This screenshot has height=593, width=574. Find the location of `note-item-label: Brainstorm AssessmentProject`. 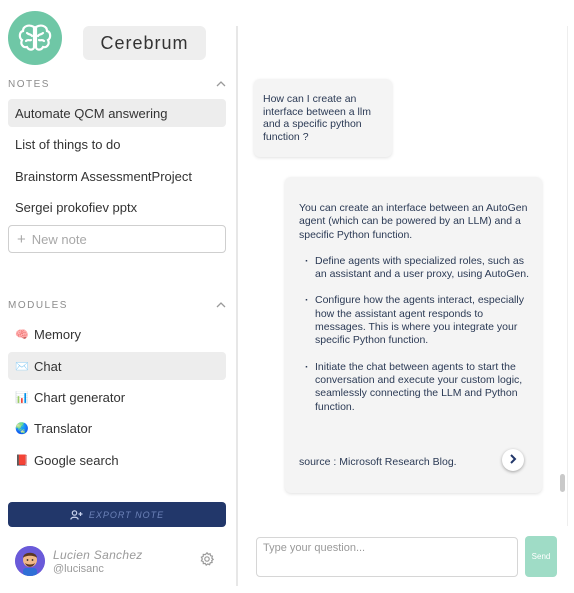

note-item-label: Brainstorm AssessmentProject is located at coordinates (104, 176).